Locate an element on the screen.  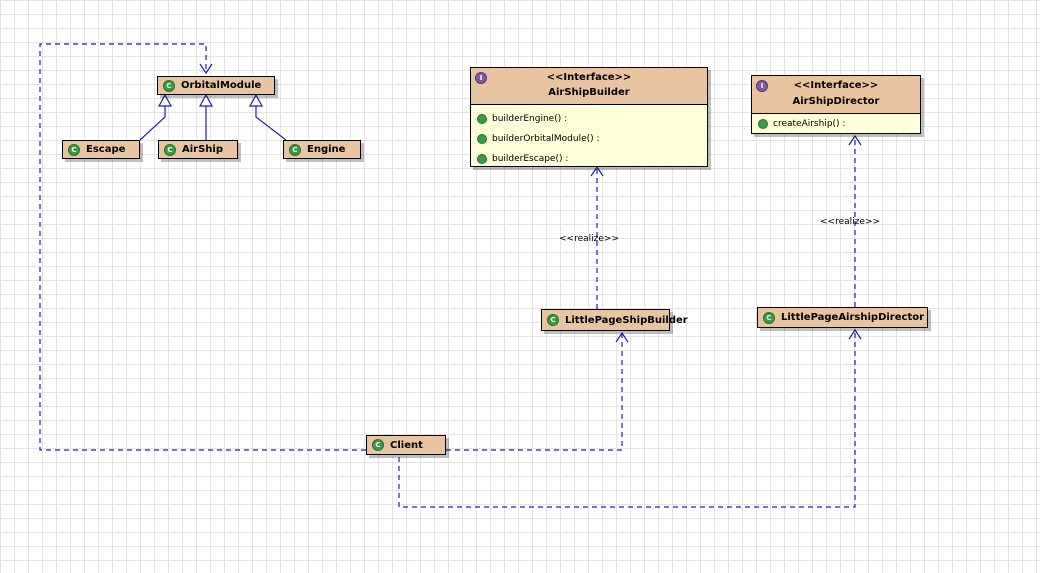
class-client: C Client is located at coordinates (406, 445).